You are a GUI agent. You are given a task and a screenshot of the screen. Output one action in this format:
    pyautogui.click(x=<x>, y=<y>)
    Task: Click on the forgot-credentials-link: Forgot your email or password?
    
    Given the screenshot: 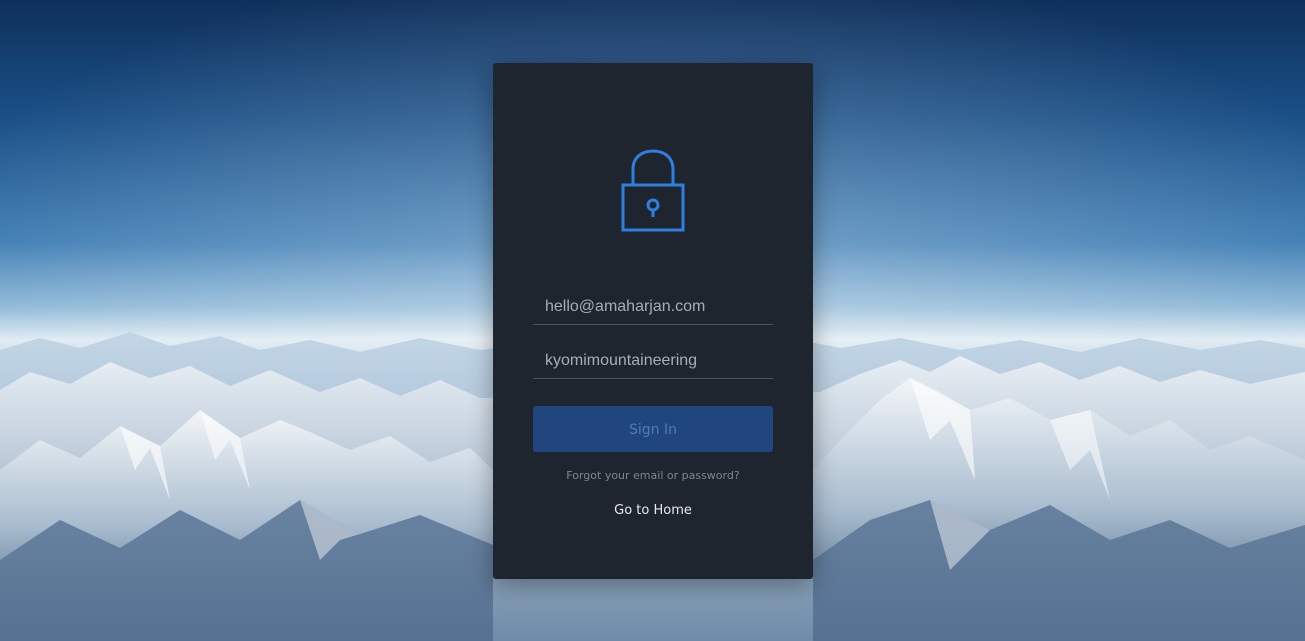 What is the action you would take?
    pyautogui.click(x=653, y=475)
    